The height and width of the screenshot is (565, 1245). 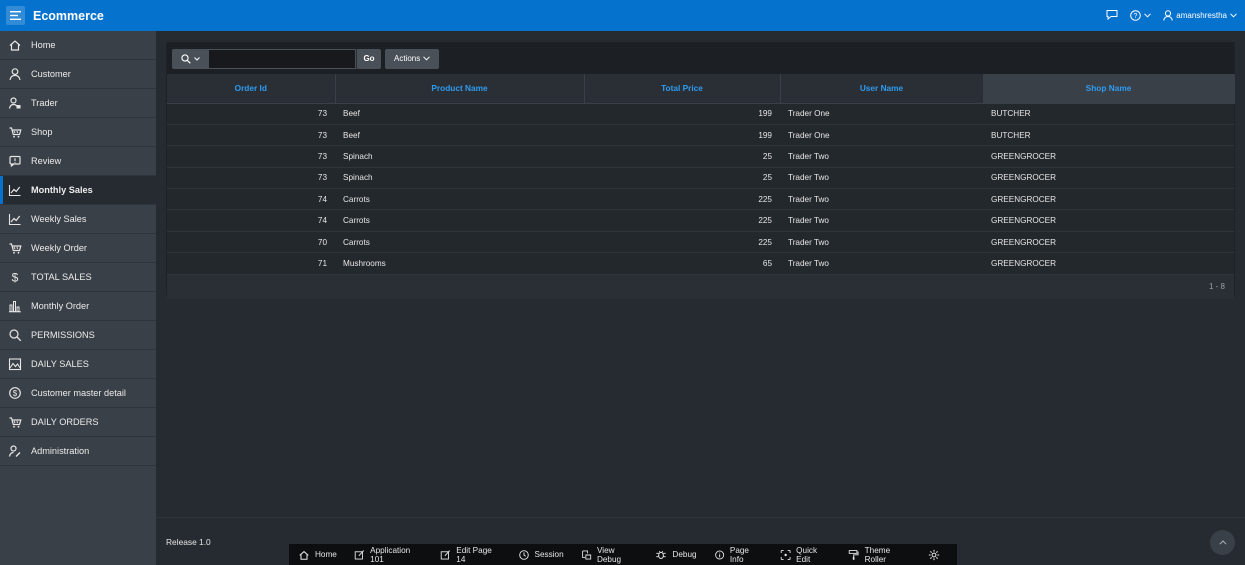 I want to click on comment-icon, so click(x=15, y=161).